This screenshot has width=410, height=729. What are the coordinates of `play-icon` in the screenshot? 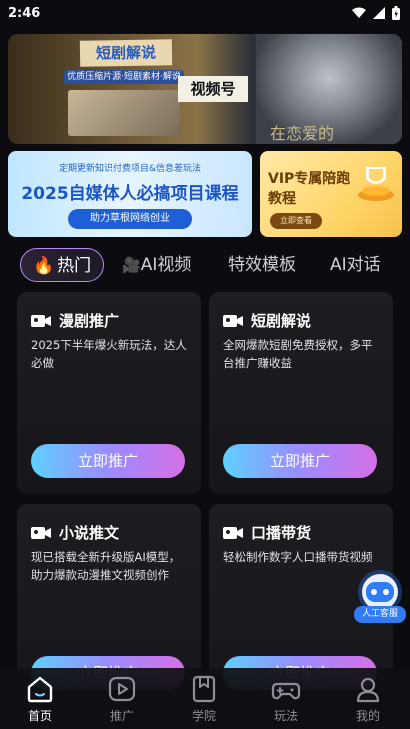 It's located at (122, 689).